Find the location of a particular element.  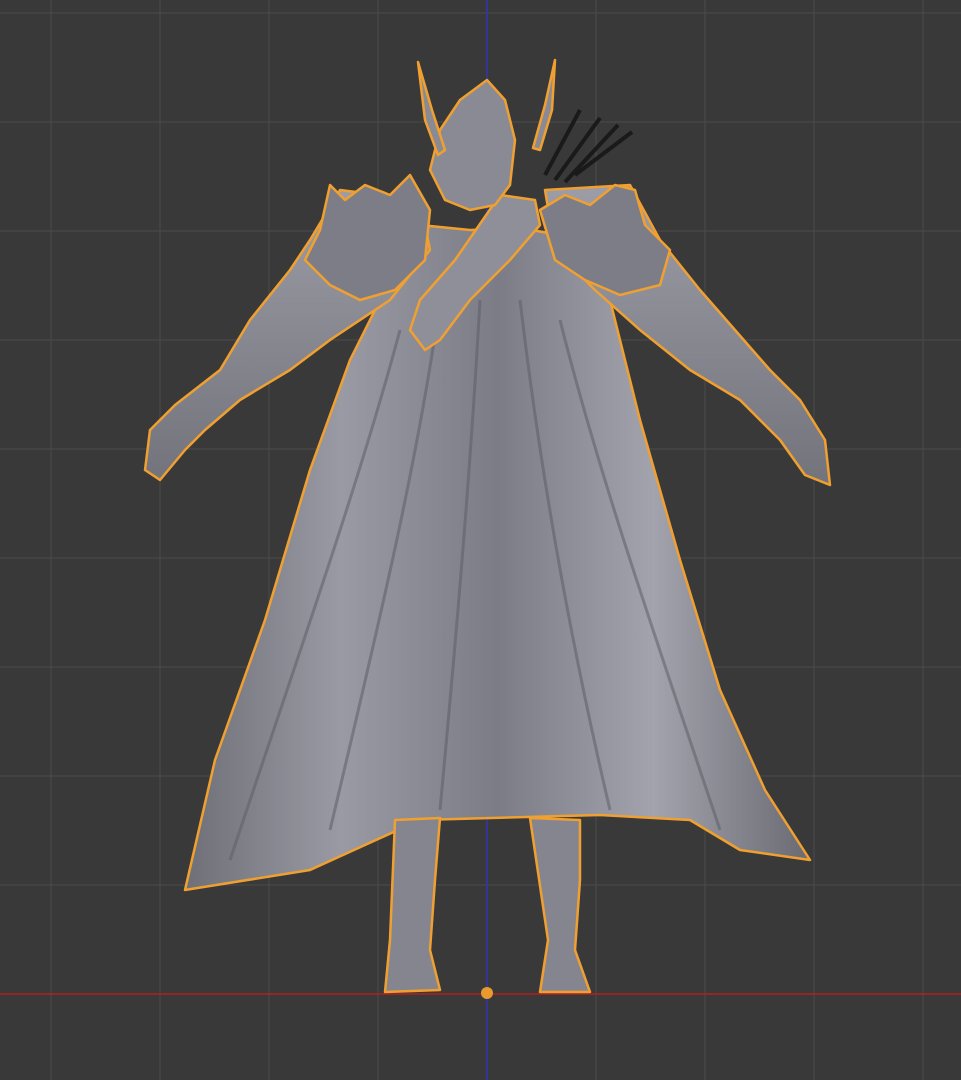

quiver-arrows is located at coordinates (588, 146).